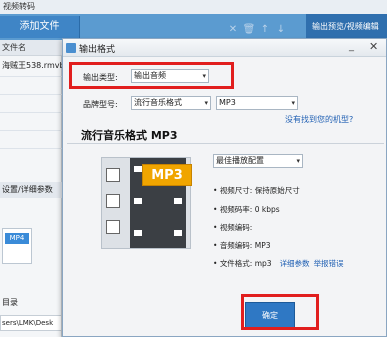 This screenshot has height=337, width=387. What do you see at coordinates (31, 66) in the screenshot?
I see `file-list-item: 海贼王538.rmvb` at bounding box center [31, 66].